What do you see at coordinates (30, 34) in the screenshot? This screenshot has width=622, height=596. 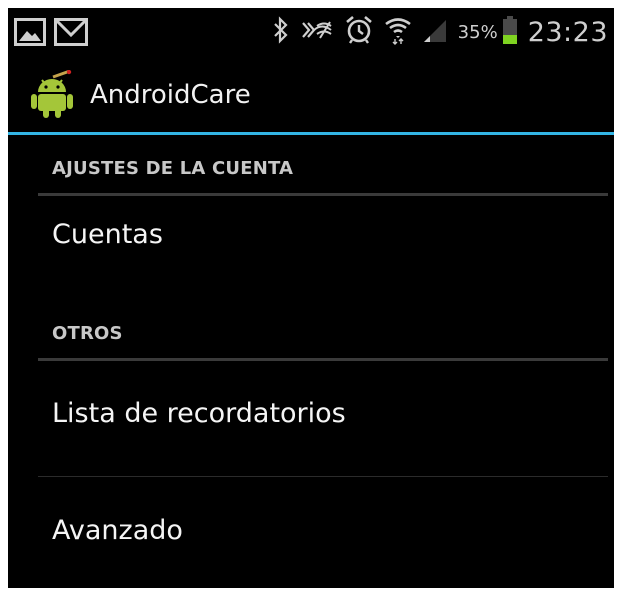 I see `gallery-notification-icon` at bounding box center [30, 34].